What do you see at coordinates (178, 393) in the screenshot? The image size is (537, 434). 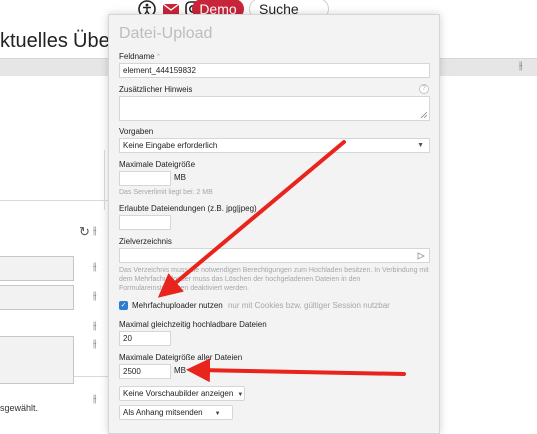 I see `preview-select-value: Keine Vorschaubilder anzeigen` at bounding box center [178, 393].